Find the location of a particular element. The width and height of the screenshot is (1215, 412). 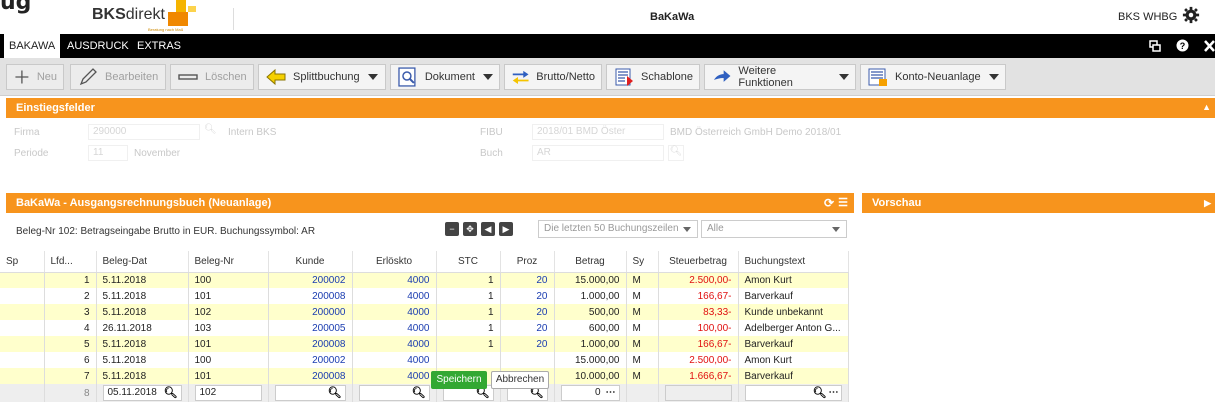

gear-icon is located at coordinates (1191, 15).